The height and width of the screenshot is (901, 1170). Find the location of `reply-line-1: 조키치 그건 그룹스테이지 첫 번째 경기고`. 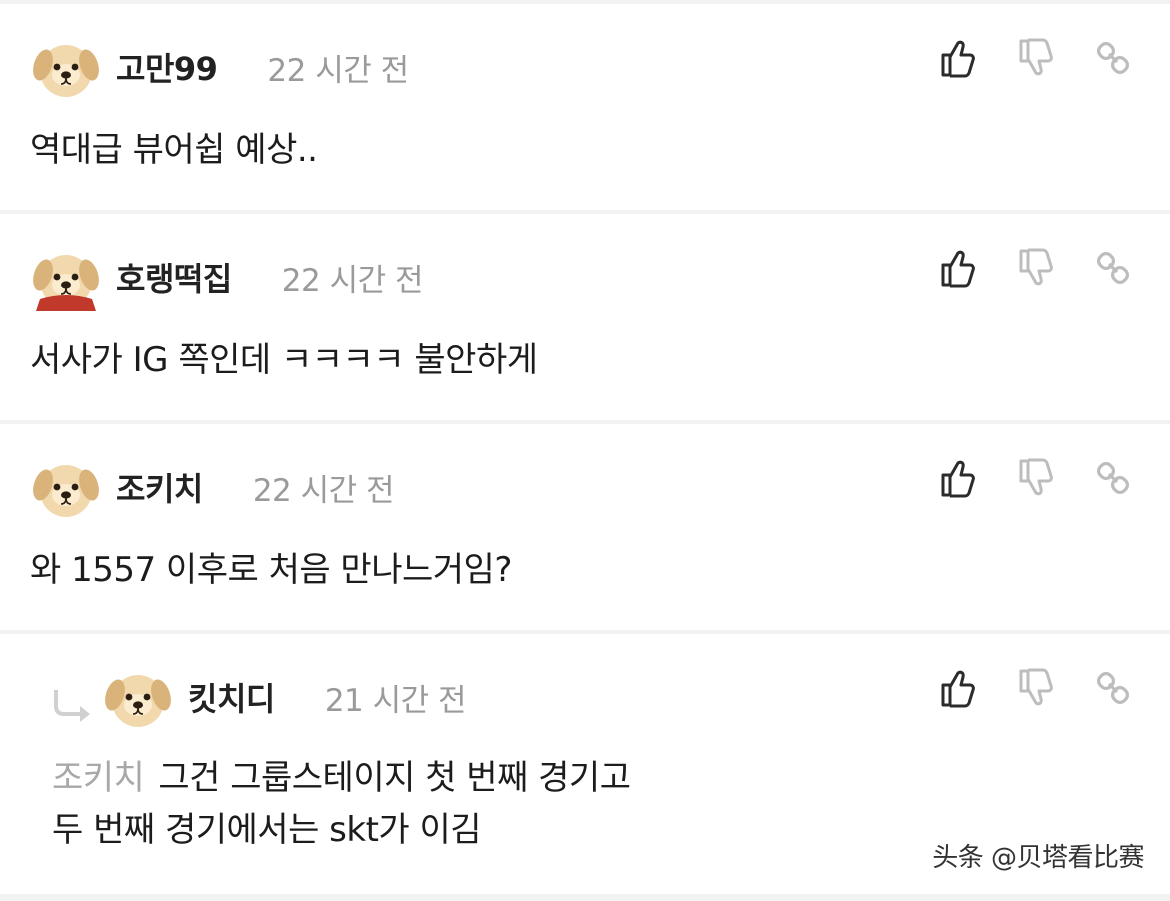

reply-line-1: 조키치 그건 그룹스테이지 첫 번째 경기고 is located at coordinates (341, 778).